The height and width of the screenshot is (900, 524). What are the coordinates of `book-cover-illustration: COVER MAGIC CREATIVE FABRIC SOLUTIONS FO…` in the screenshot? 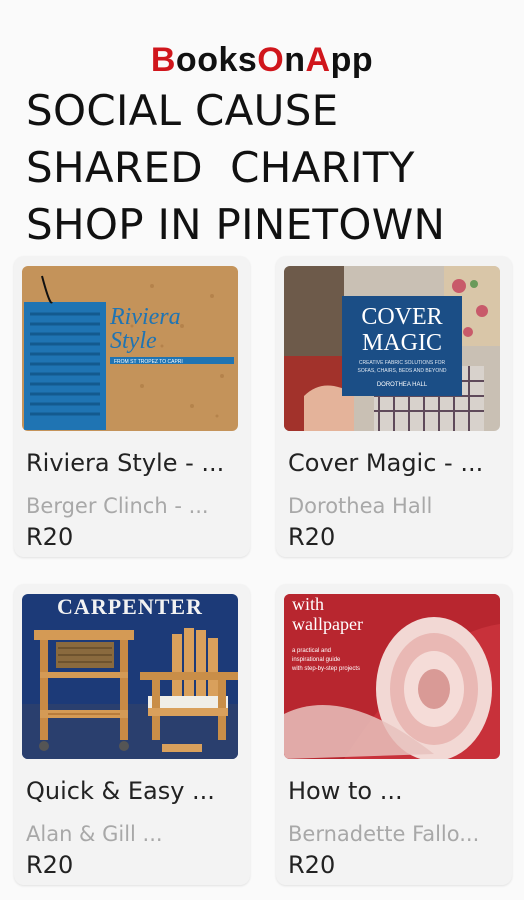 It's located at (392, 348).